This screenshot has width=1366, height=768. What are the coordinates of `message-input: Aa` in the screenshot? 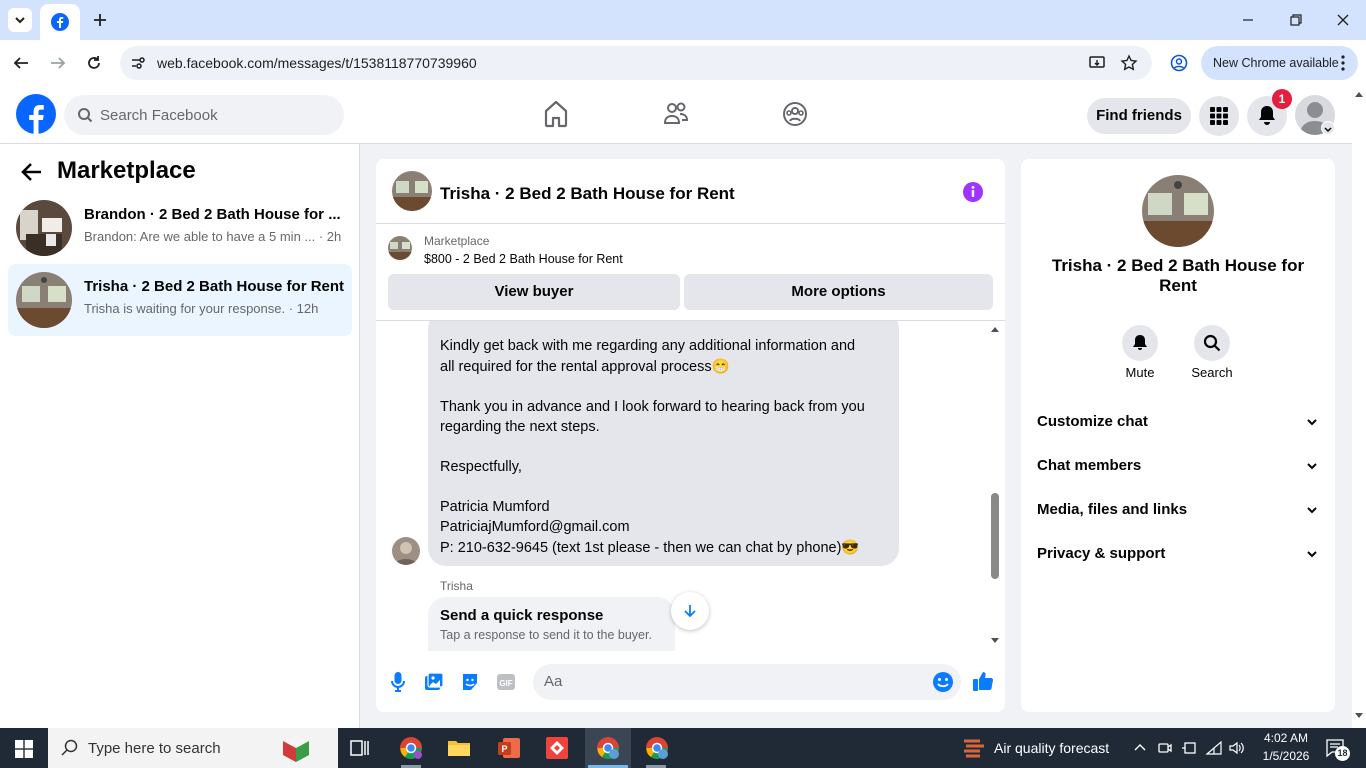 It's located at (747, 682).